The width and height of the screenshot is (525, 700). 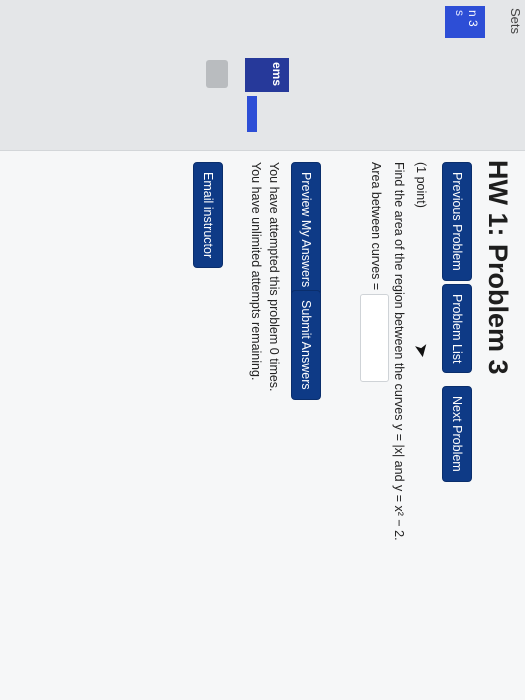 What do you see at coordinates (515, 21) in the screenshot?
I see `sidebar-item-sets: Sets` at bounding box center [515, 21].